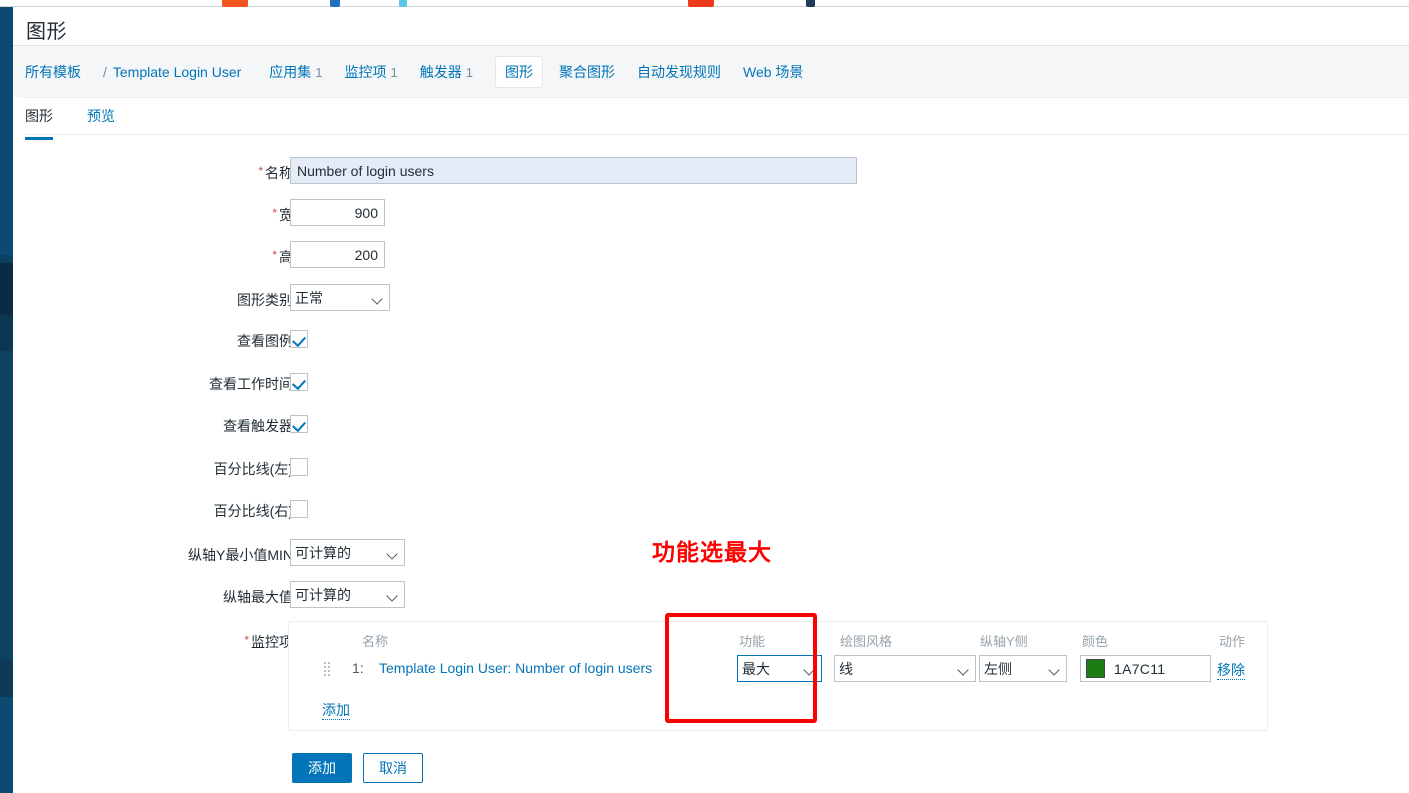 The height and width of the screenshot is (793, 1409). What do you see at coordinates (866, 641) in the screenshot?
I see `items-header-draw-style: 绘图风格` at bounding box center [866, 641].